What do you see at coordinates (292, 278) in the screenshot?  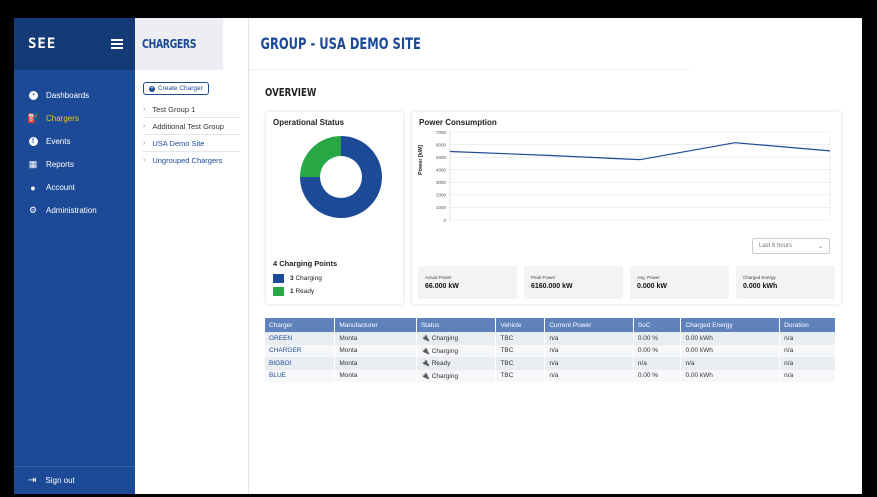 I see `legend-count: 3` at bounding box center [292, 278].